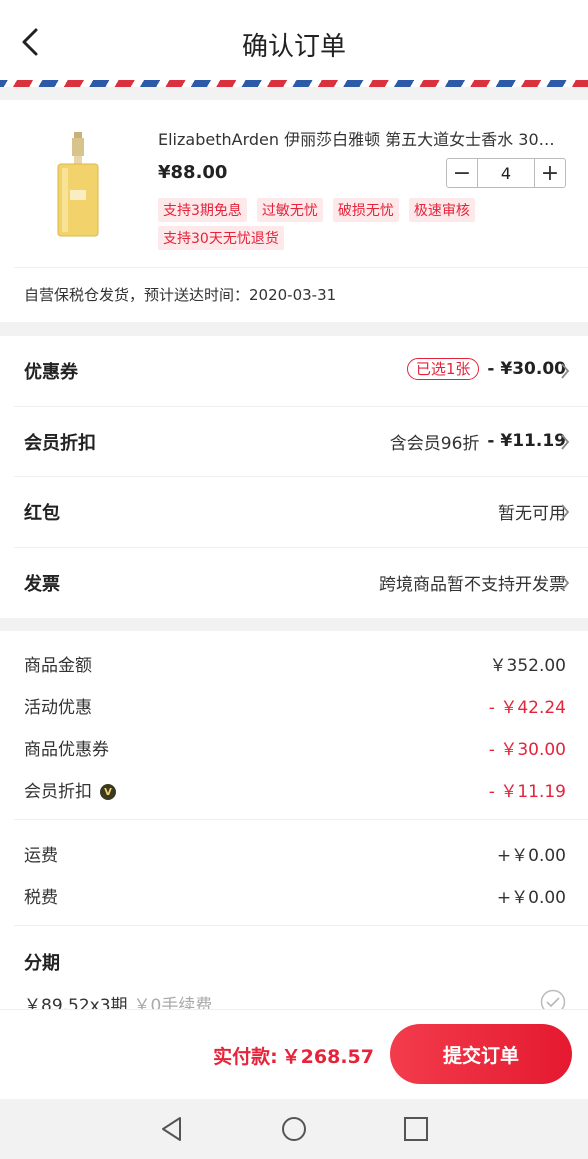 The height and width of the screenshot is (1159, 588). Describe the element at coordinates (42, 584) in the screenshot. I see `invoice-label: 发票` at that location.